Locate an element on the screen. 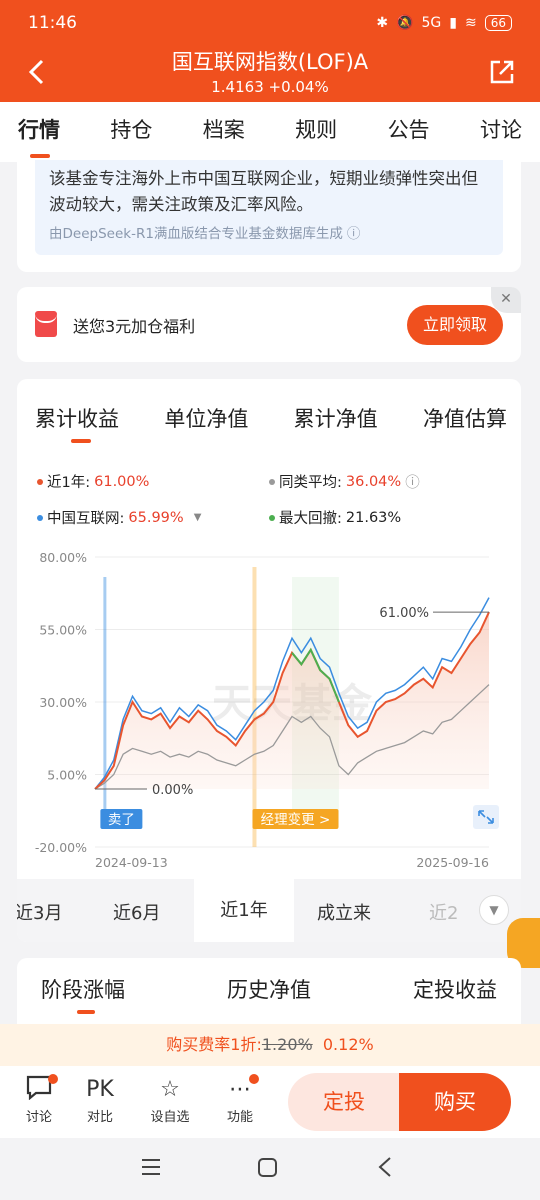  expand-icon is located at coordinates (486, 817).